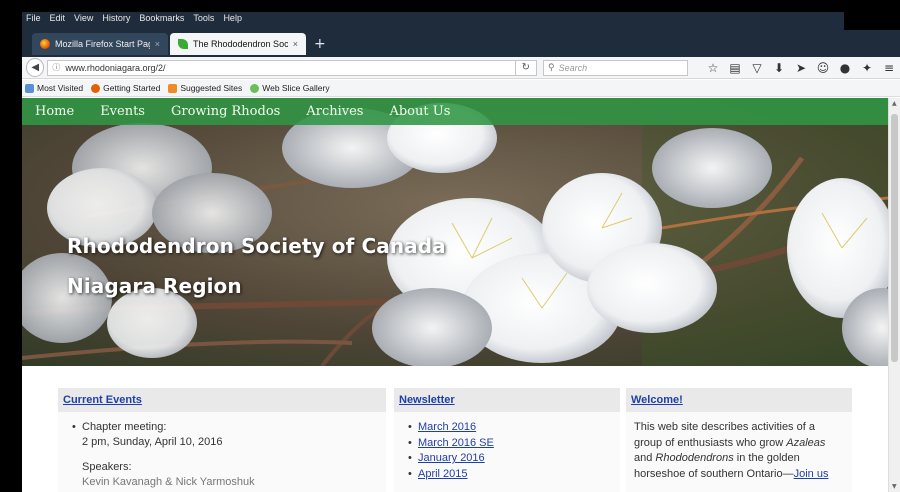 This screenshot has width=900, height=492. I want to click on nav-events: Events, so click(122, 111).